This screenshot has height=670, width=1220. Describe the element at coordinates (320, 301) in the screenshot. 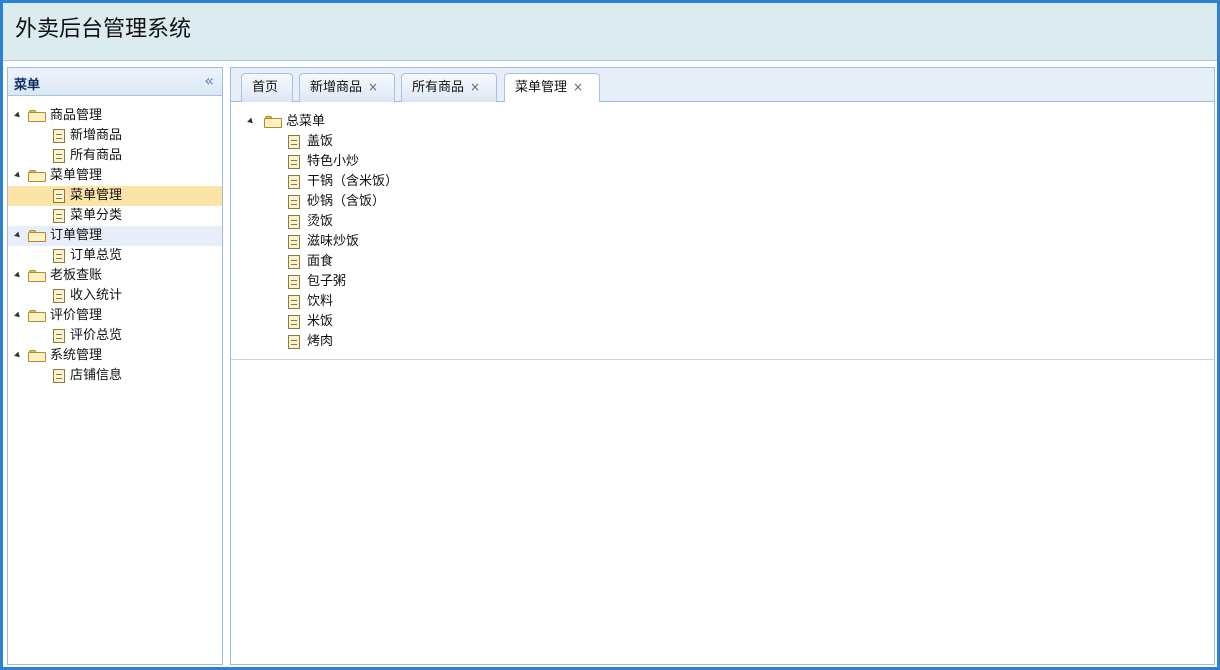

I see `menu-tree-item-label: 饮料` at that location.